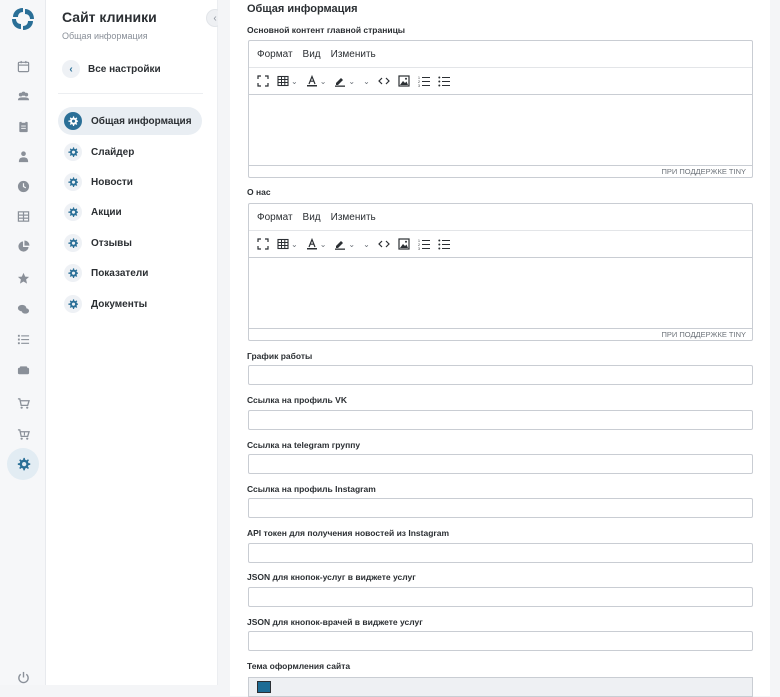 This screenshot has height=697, width=780. I want to click on icon-rail, so click(23, 342).